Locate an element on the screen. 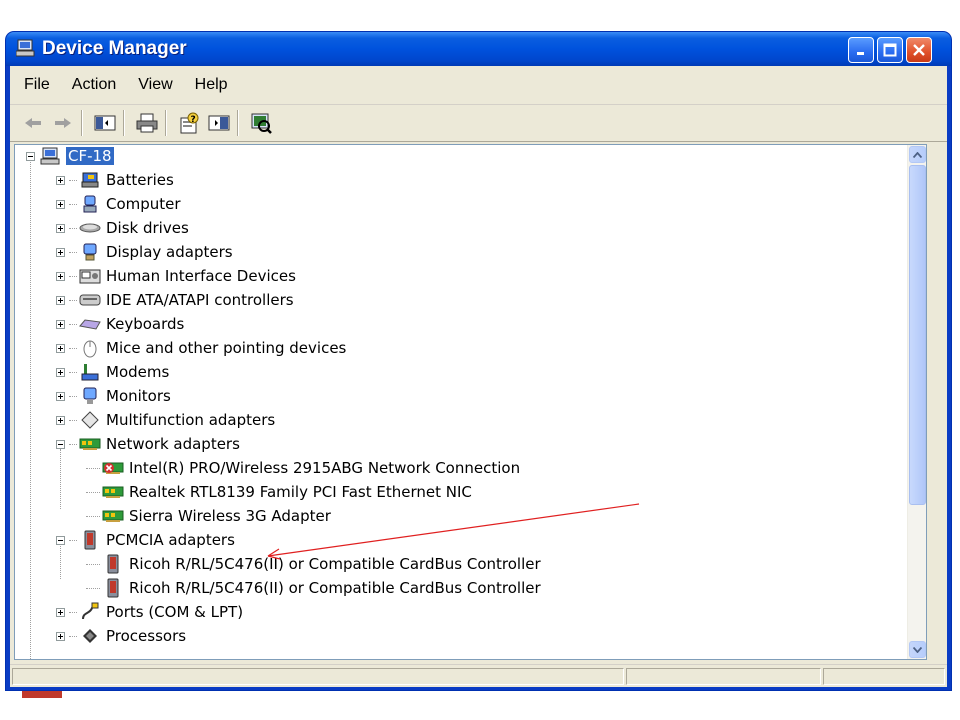 The image size is (960, 720). tree-item-label: Ports (COM & LPT) is located at coordinates (175, 612).